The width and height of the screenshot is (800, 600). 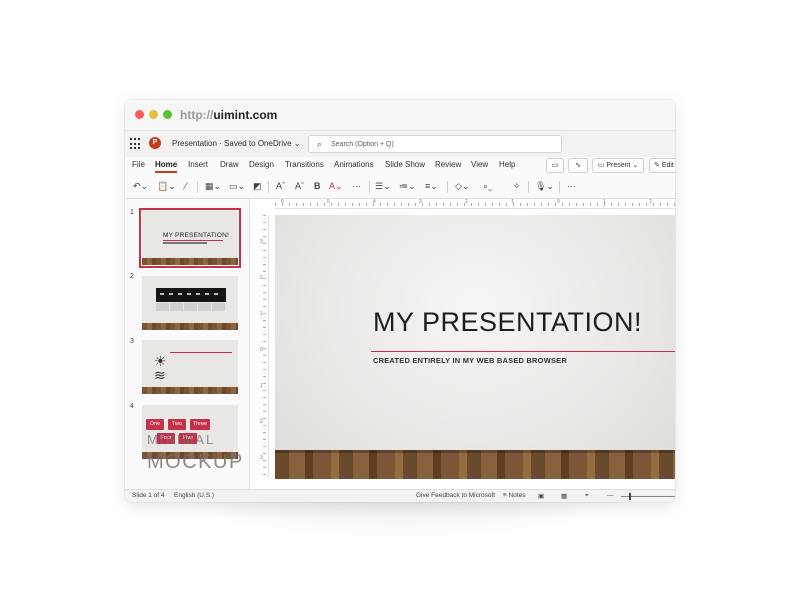 I want to click on tab-home: Home, so click(x=166, y=166).